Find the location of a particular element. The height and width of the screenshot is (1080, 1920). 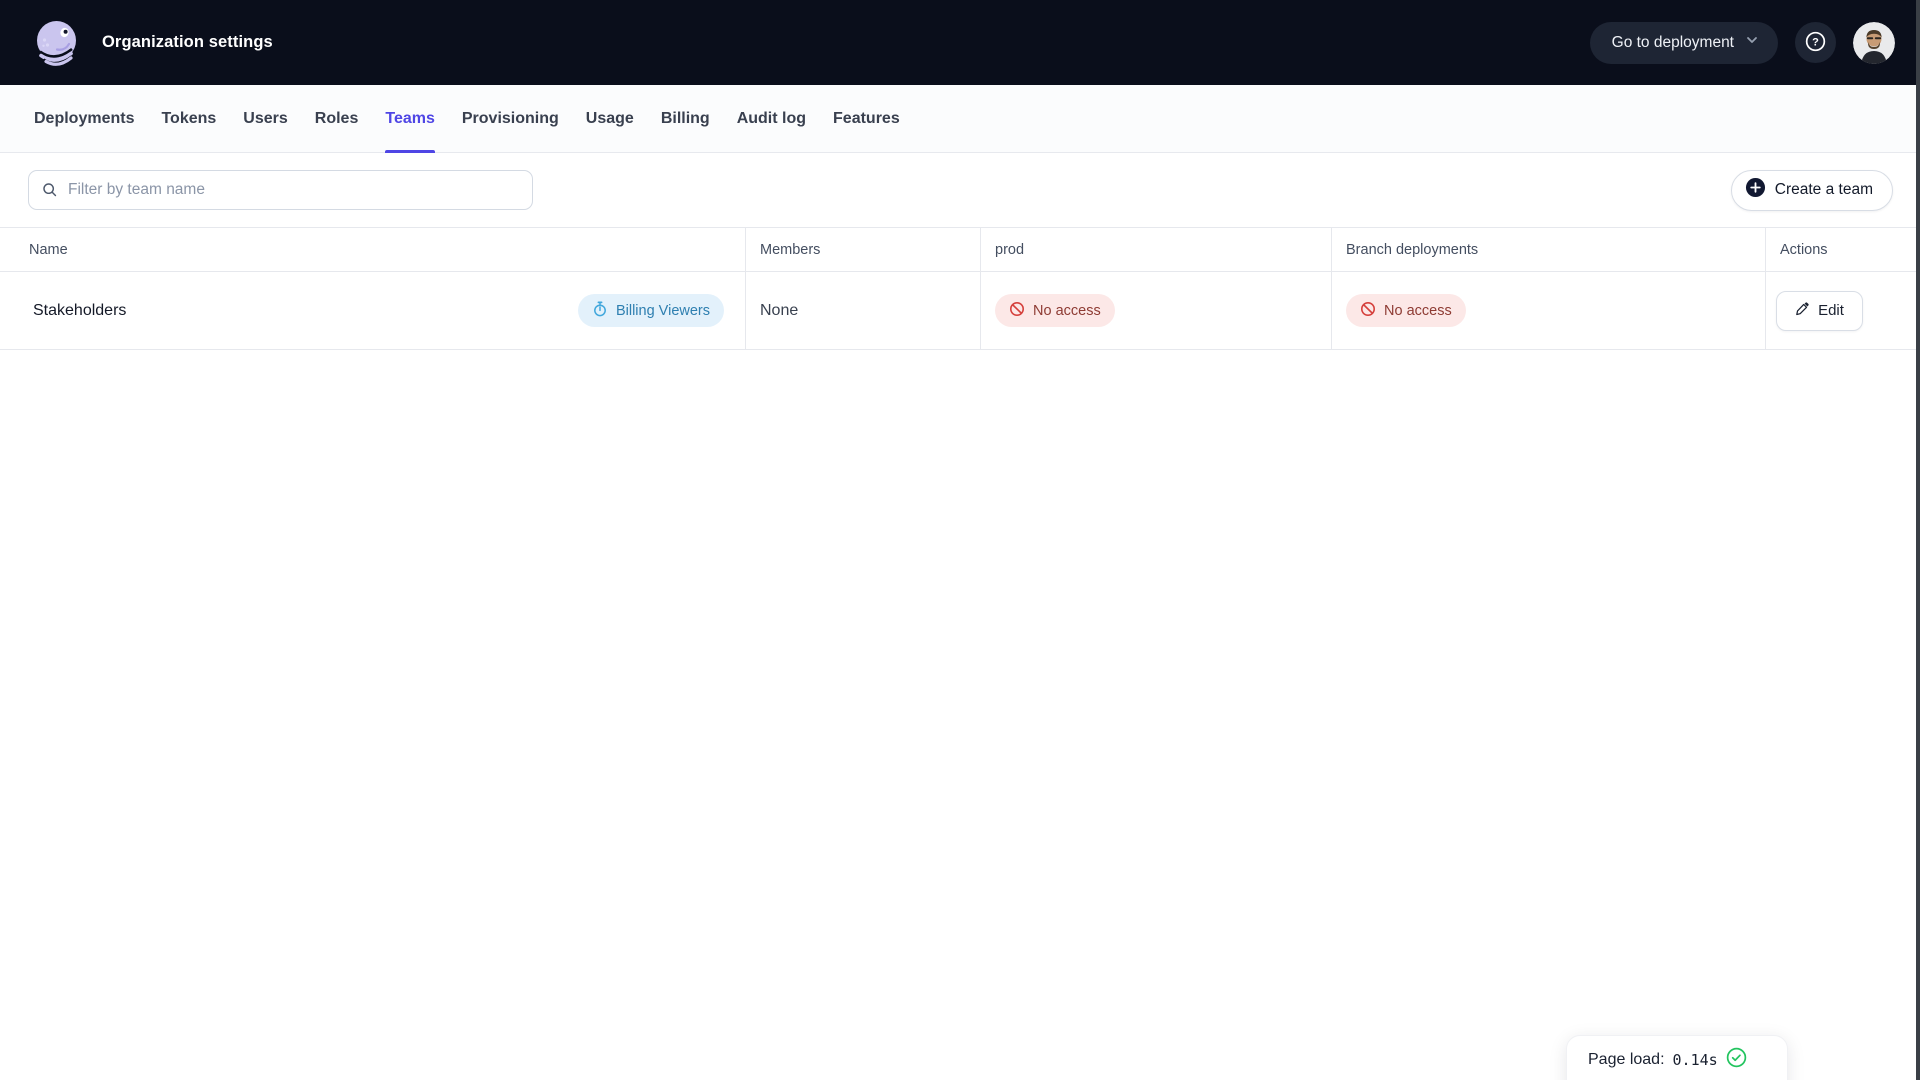

create-team-label: Create a team is located at coordinates (1823, 189).